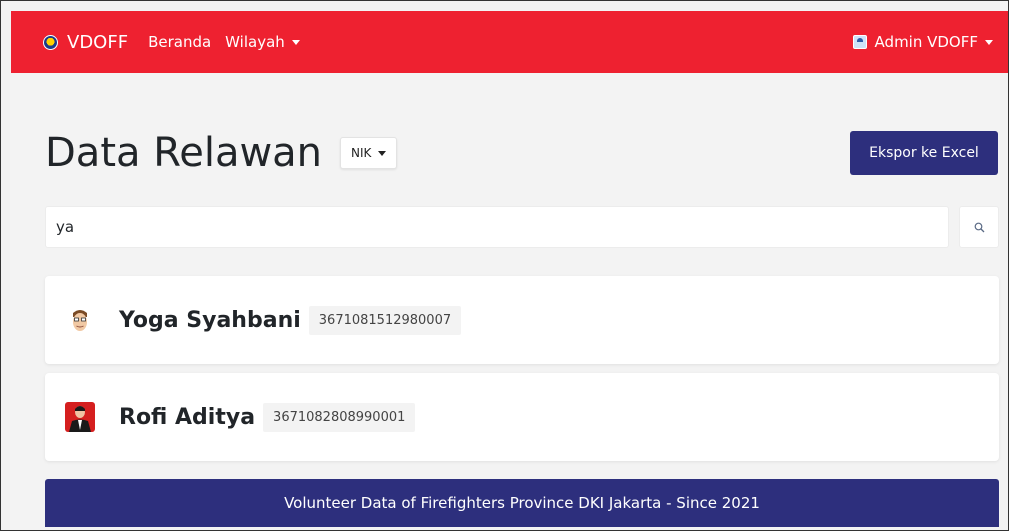 This screenshot has height=531, width=1009. I want to click on search-icon, so click(979, 227).